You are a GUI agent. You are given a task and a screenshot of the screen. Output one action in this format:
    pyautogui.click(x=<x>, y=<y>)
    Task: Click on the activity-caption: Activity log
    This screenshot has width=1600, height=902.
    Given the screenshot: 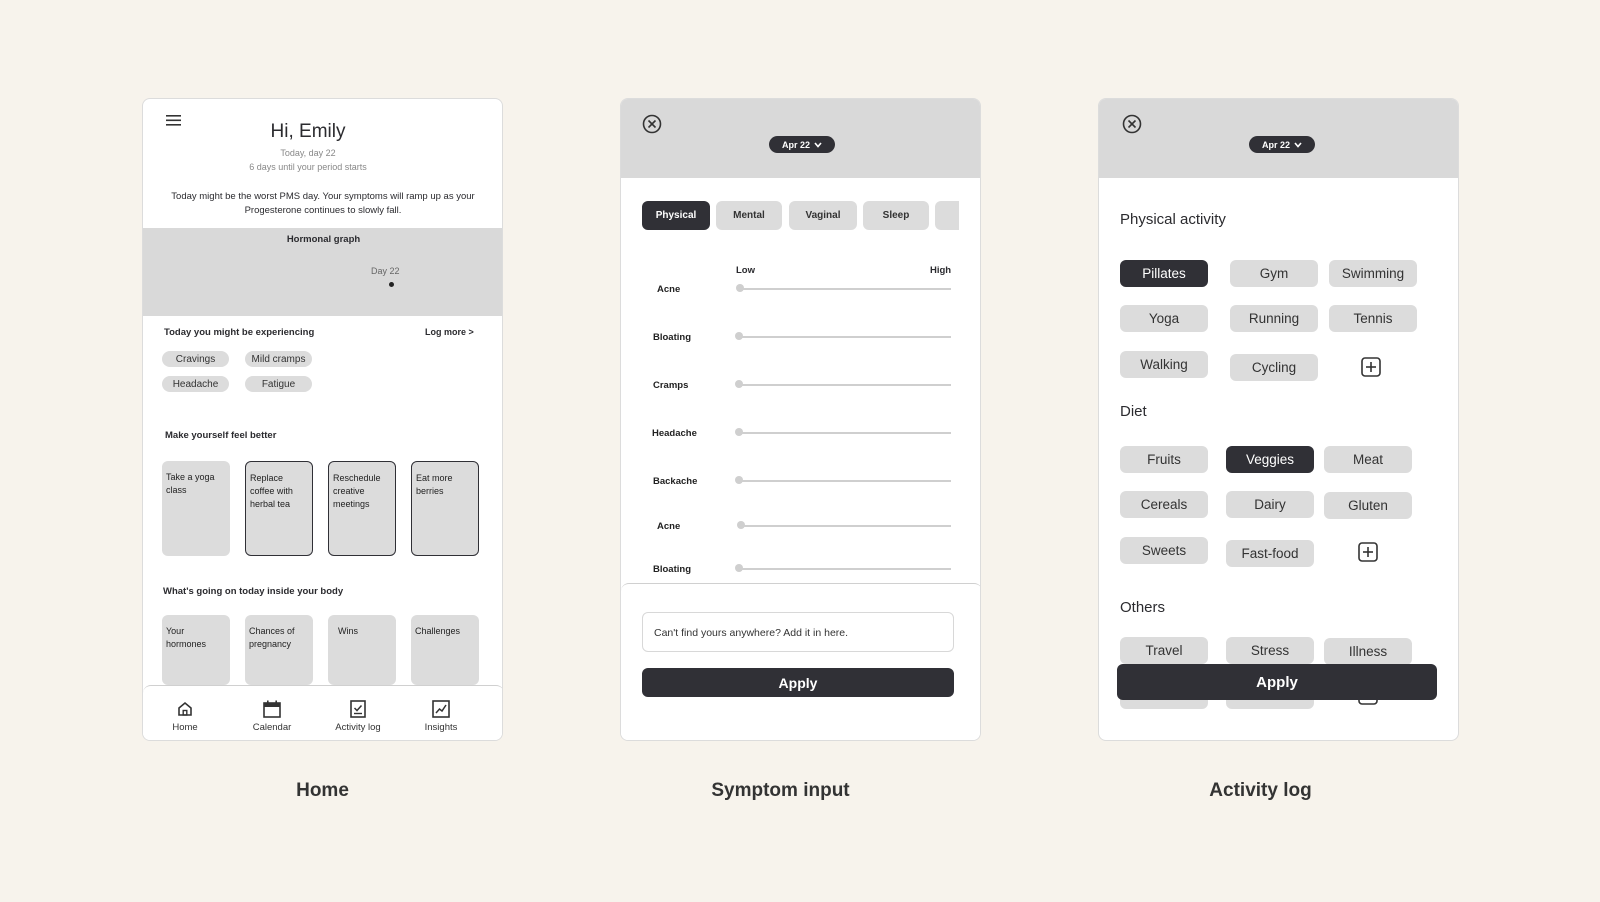 What is the action you would take?
    pyautogui.click(x=1260, y=790)
    